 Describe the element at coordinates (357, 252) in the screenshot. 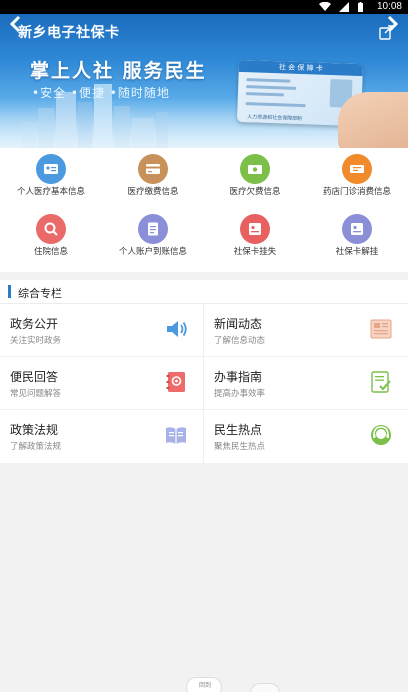

I see `grid-item-label: 社保卡解挂` at that location.